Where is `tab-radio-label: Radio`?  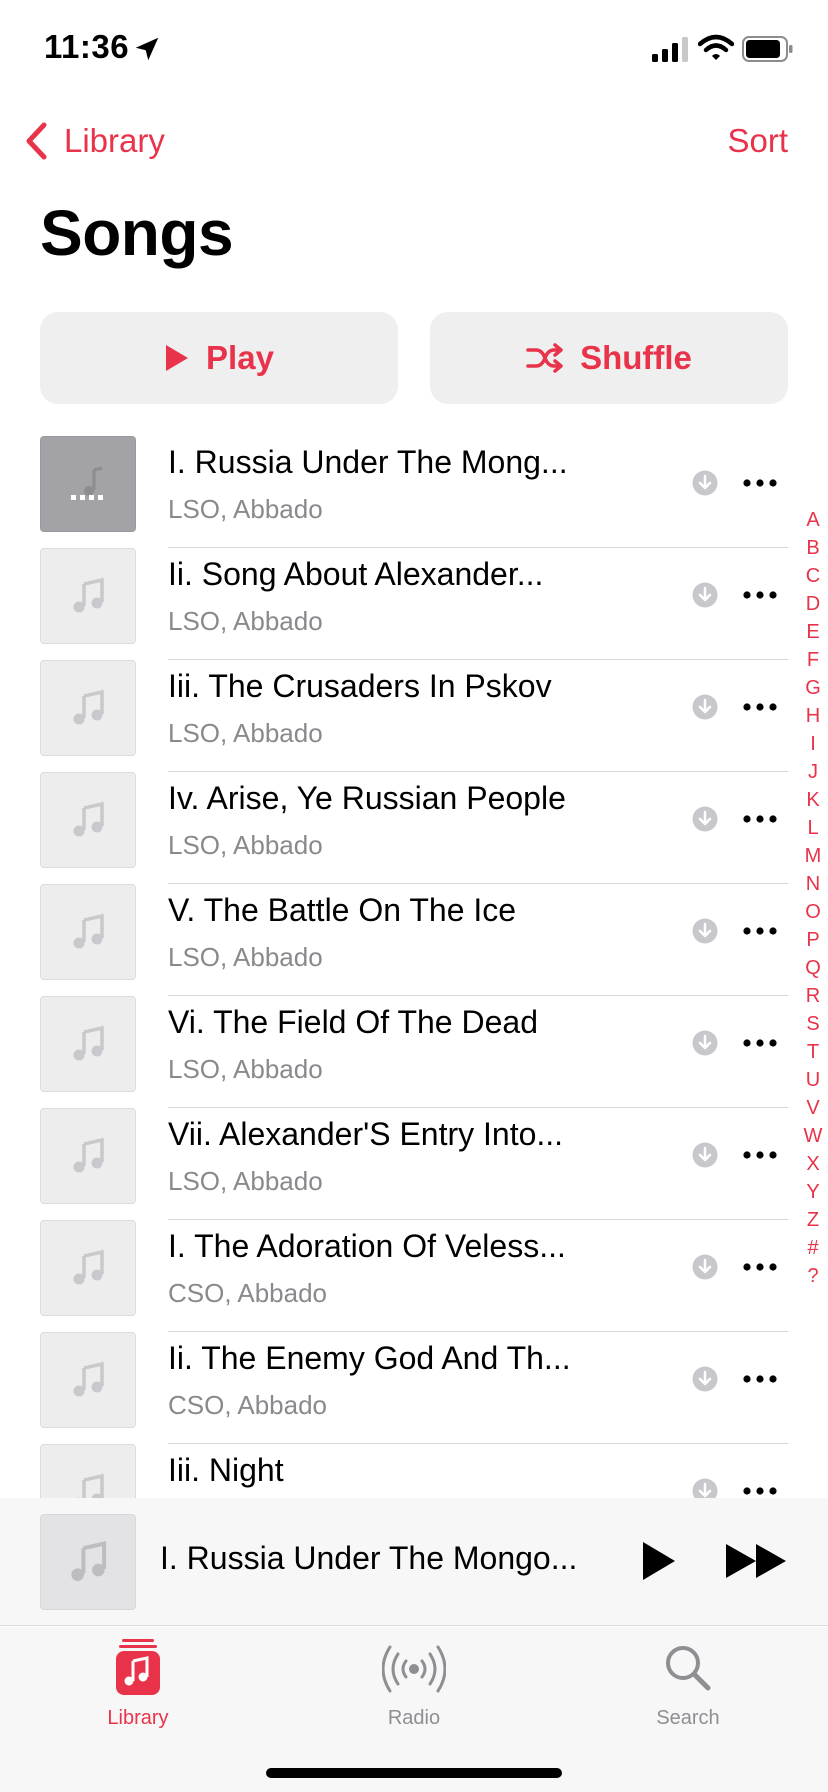
tab-radio-label: Radio is located at coordinates (414, 1718).